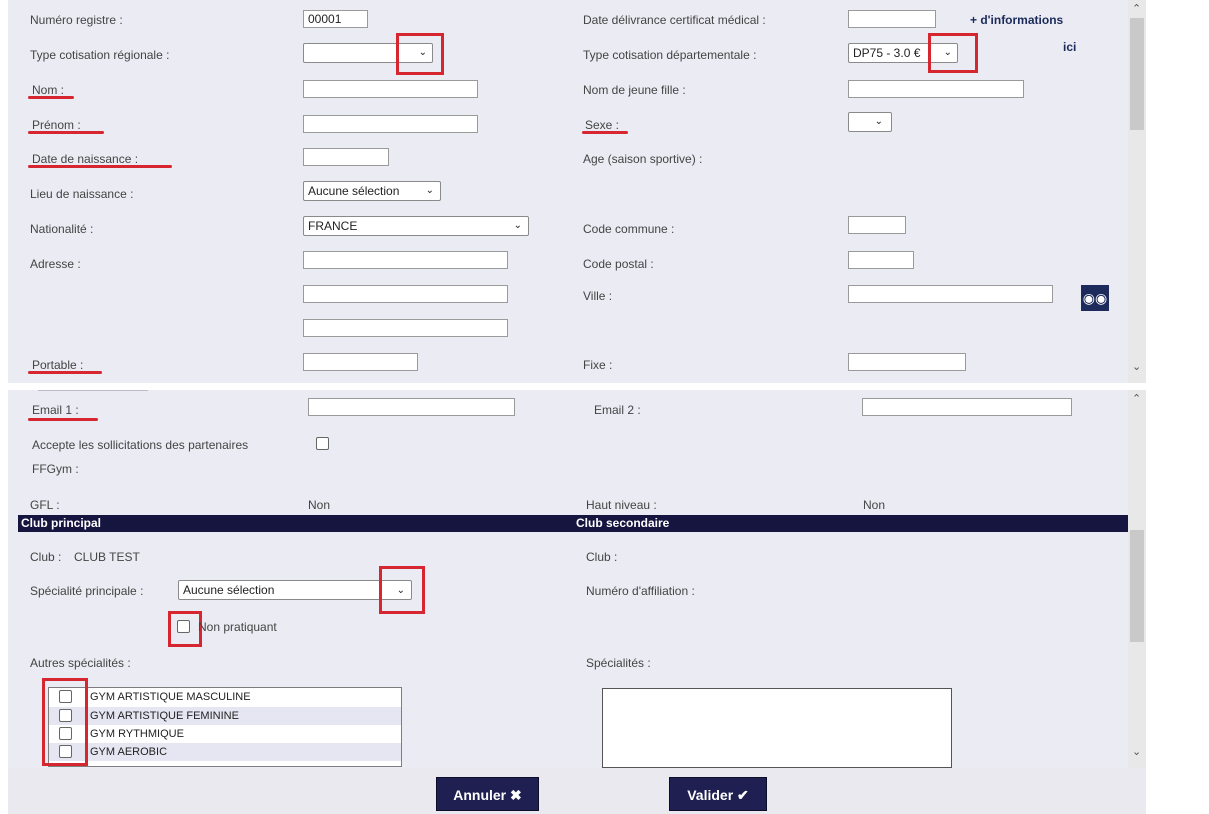  Describe the element at coordinates (881, 260) in the screenshot. I see `code-postal-input` at that location.